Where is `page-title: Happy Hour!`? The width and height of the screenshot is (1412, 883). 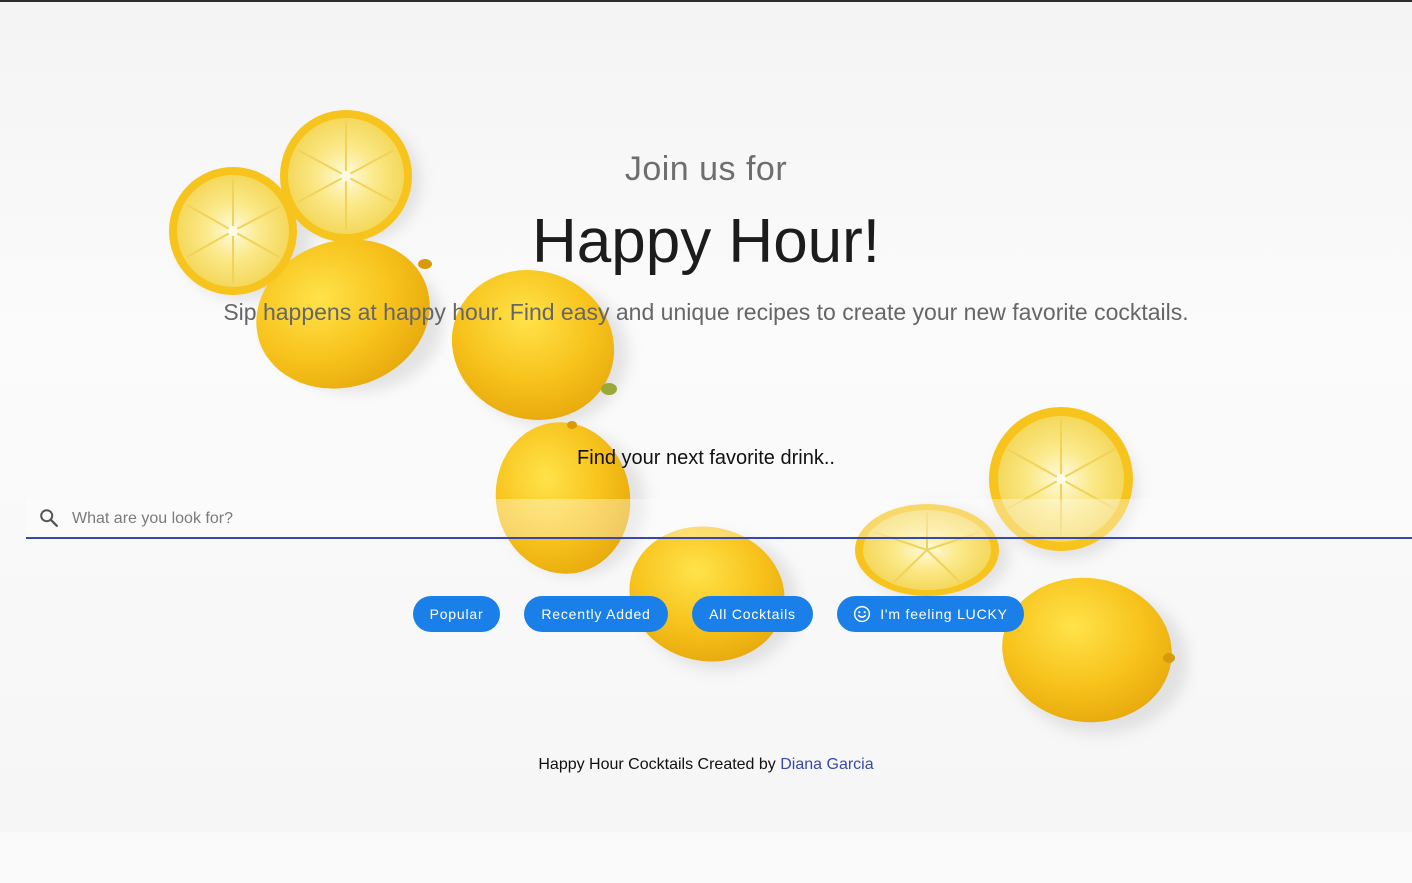
page-title: Happy Hour! is located at coordinates (706, 241).